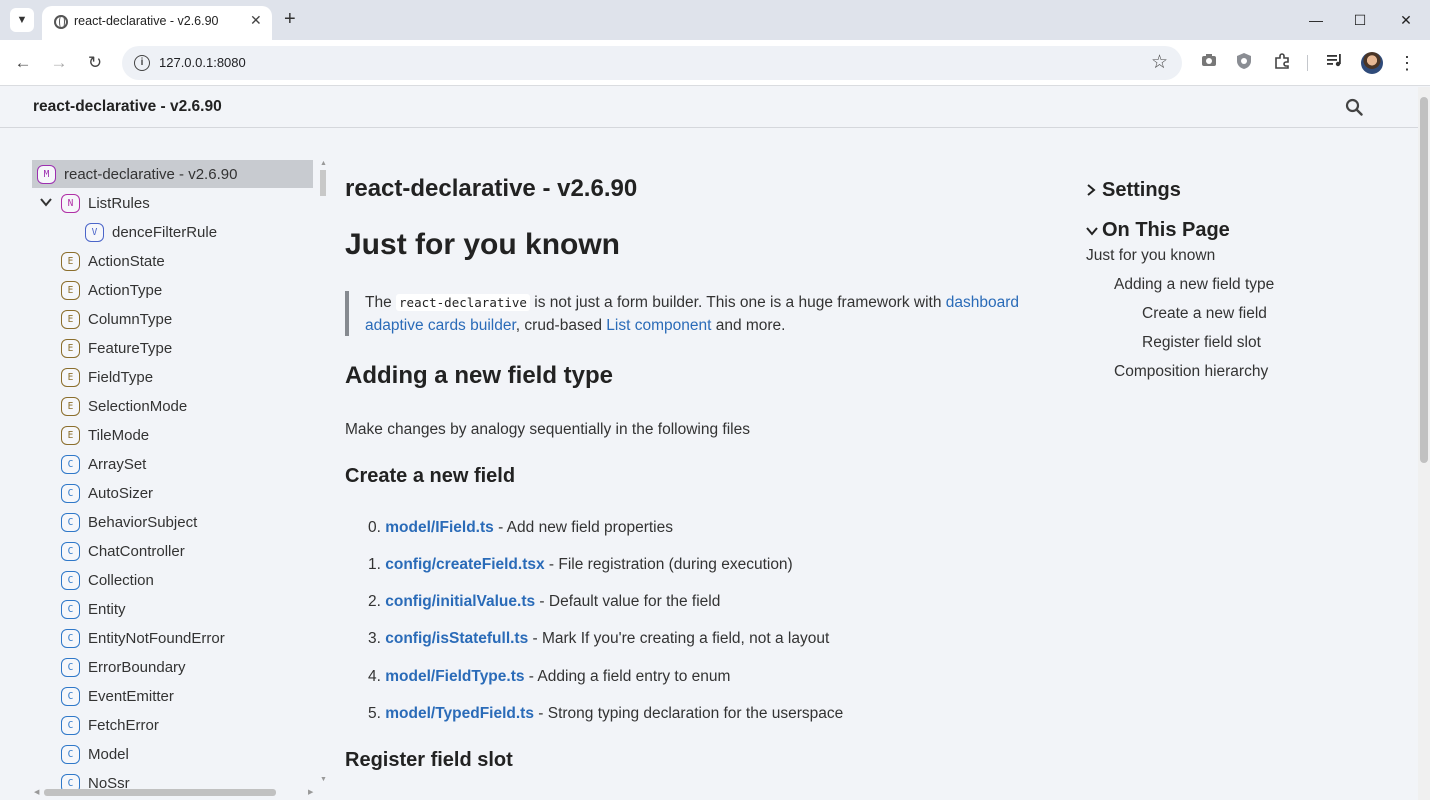 The height and width of the screenshot is (800, 1430). What do you see at coordinates (143, 638) in the screenshot?
I see `sidebar-item: C EntityNotFoundError` at bounding box center [143, 638].